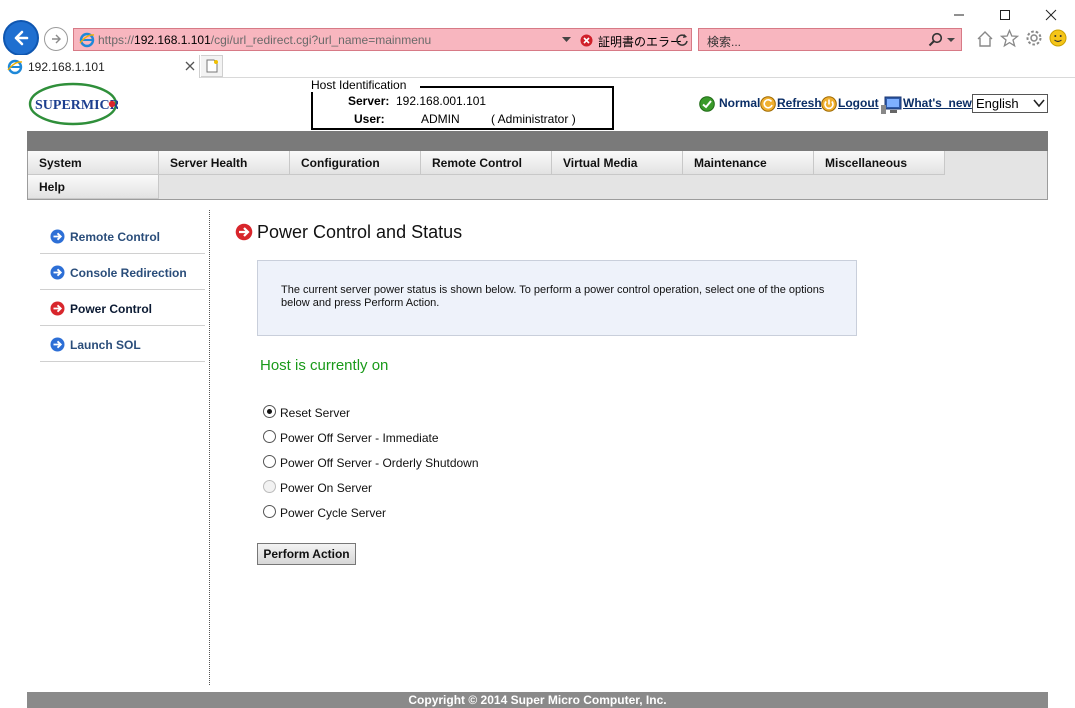 The height and width of the screenshot is (708, 1075). What do you see at coordinates (1051, 15) in the screenshot?
I see `close-window-button` at bounding box center [1051, 15].